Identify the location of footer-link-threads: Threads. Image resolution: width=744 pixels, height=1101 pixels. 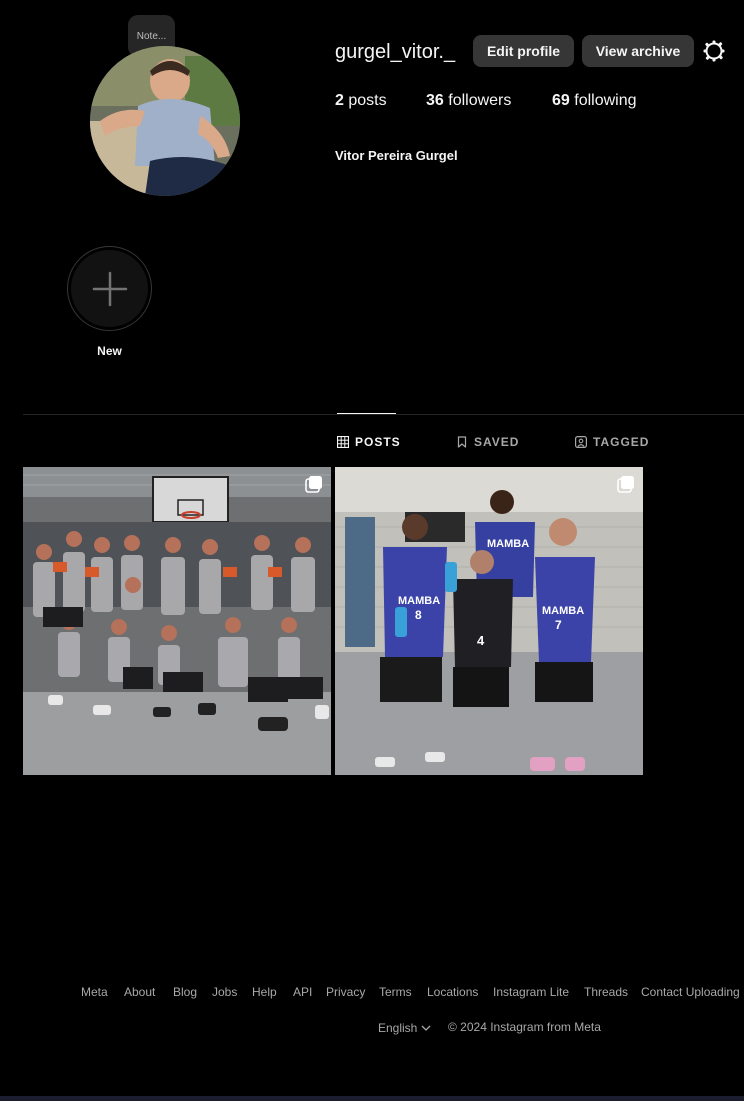
(606, 992).